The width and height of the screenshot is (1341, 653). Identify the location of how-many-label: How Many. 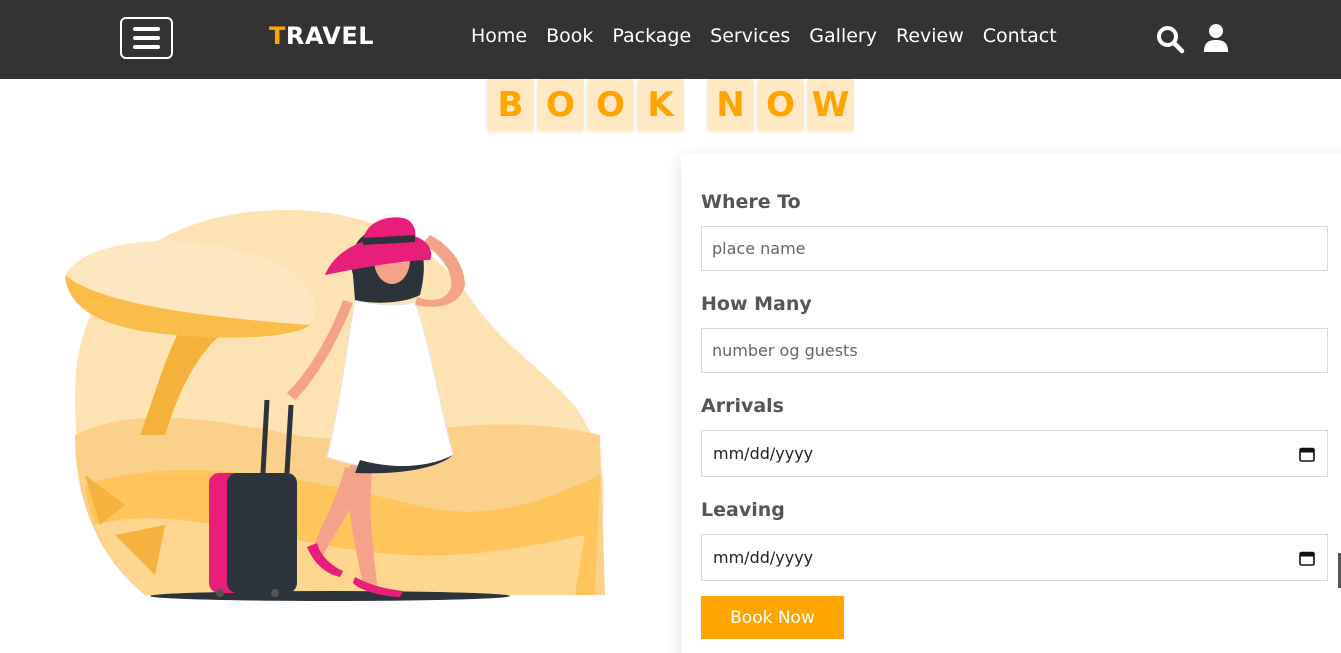
(756, 304).